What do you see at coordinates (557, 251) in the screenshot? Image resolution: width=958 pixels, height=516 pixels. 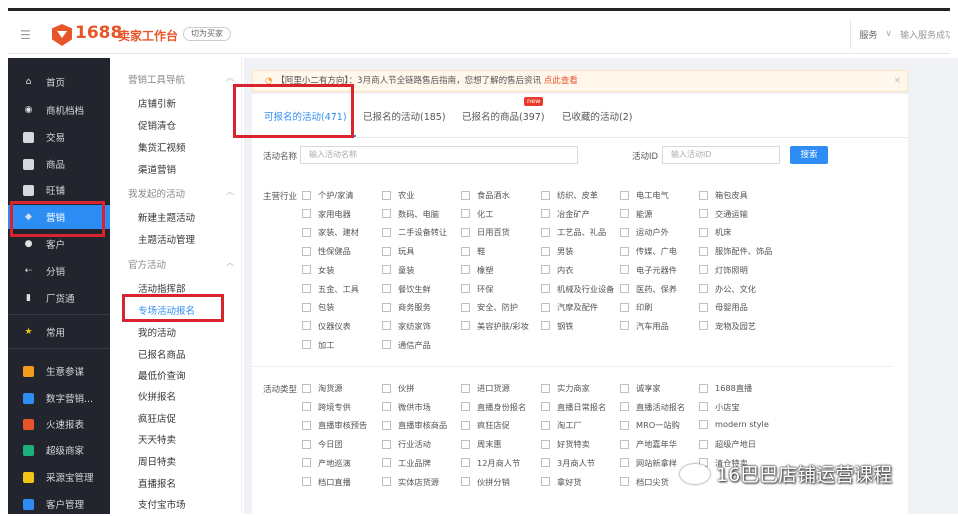 I see `filter-checkbox: 男装` at bounding box center [557, 251].